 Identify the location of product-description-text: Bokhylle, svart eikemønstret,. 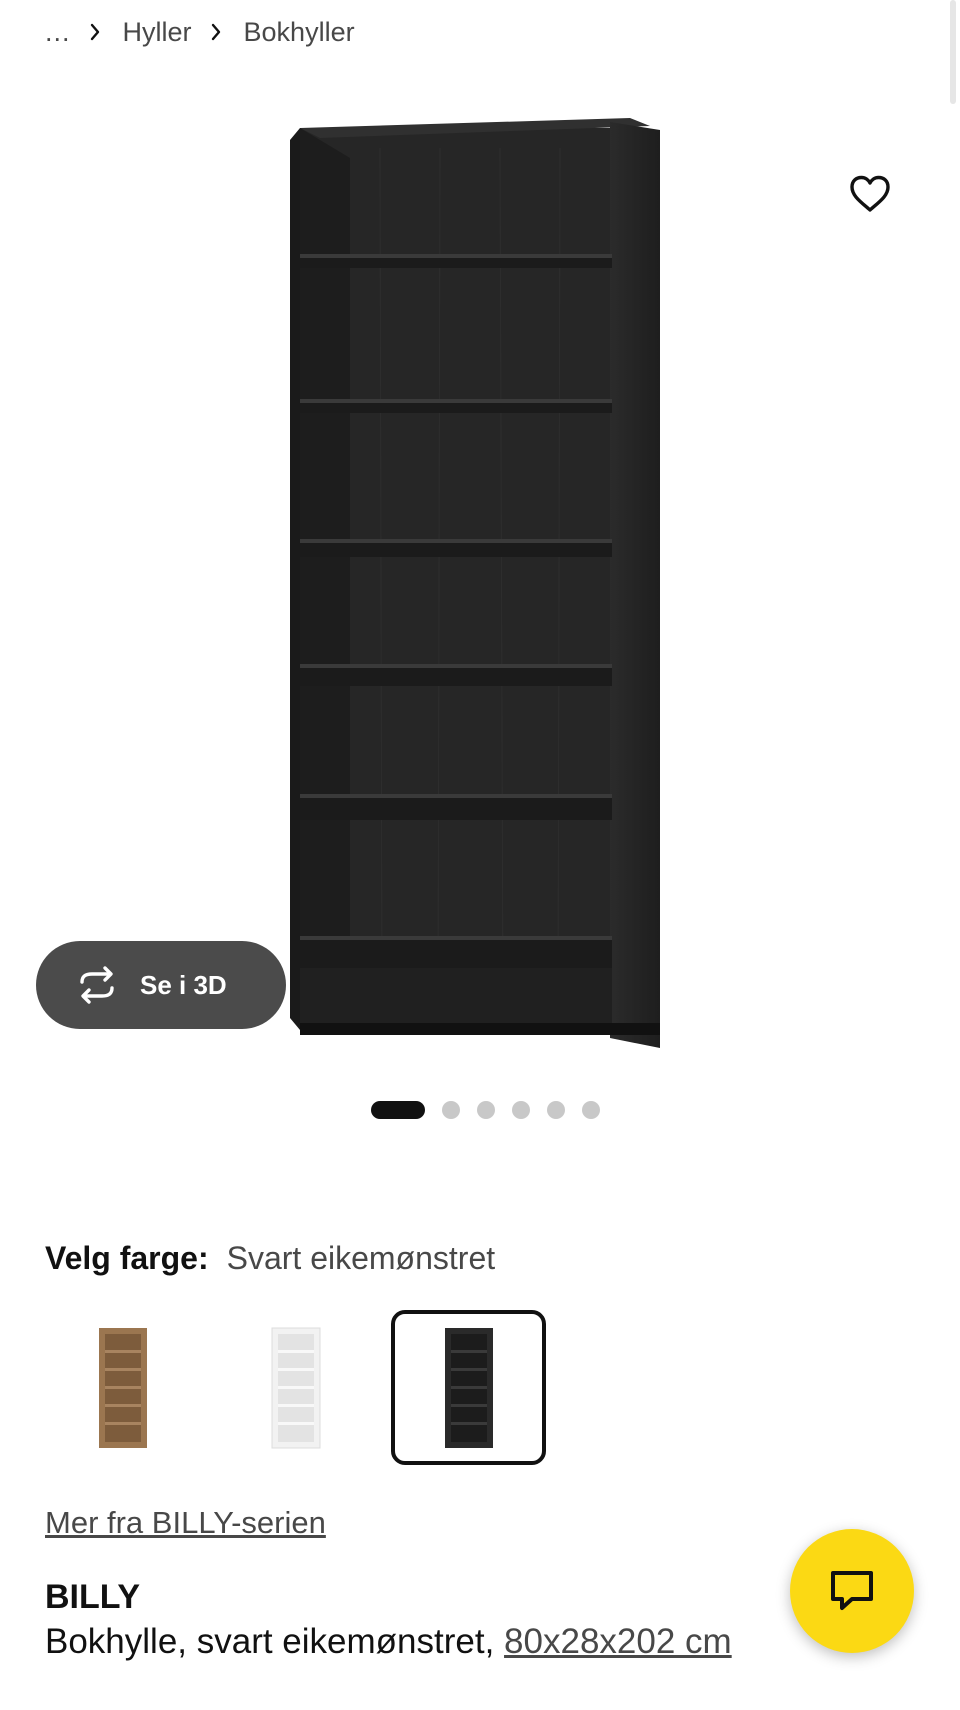
(270, 1641).